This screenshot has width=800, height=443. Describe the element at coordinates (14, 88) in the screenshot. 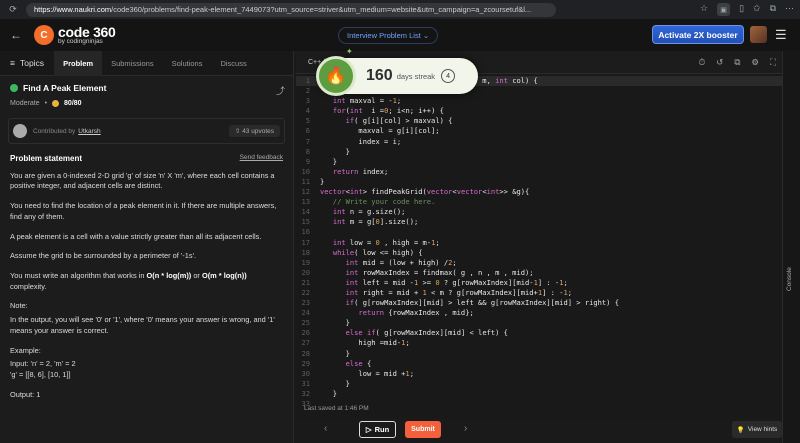

I see `solved-check-icon` at that location.